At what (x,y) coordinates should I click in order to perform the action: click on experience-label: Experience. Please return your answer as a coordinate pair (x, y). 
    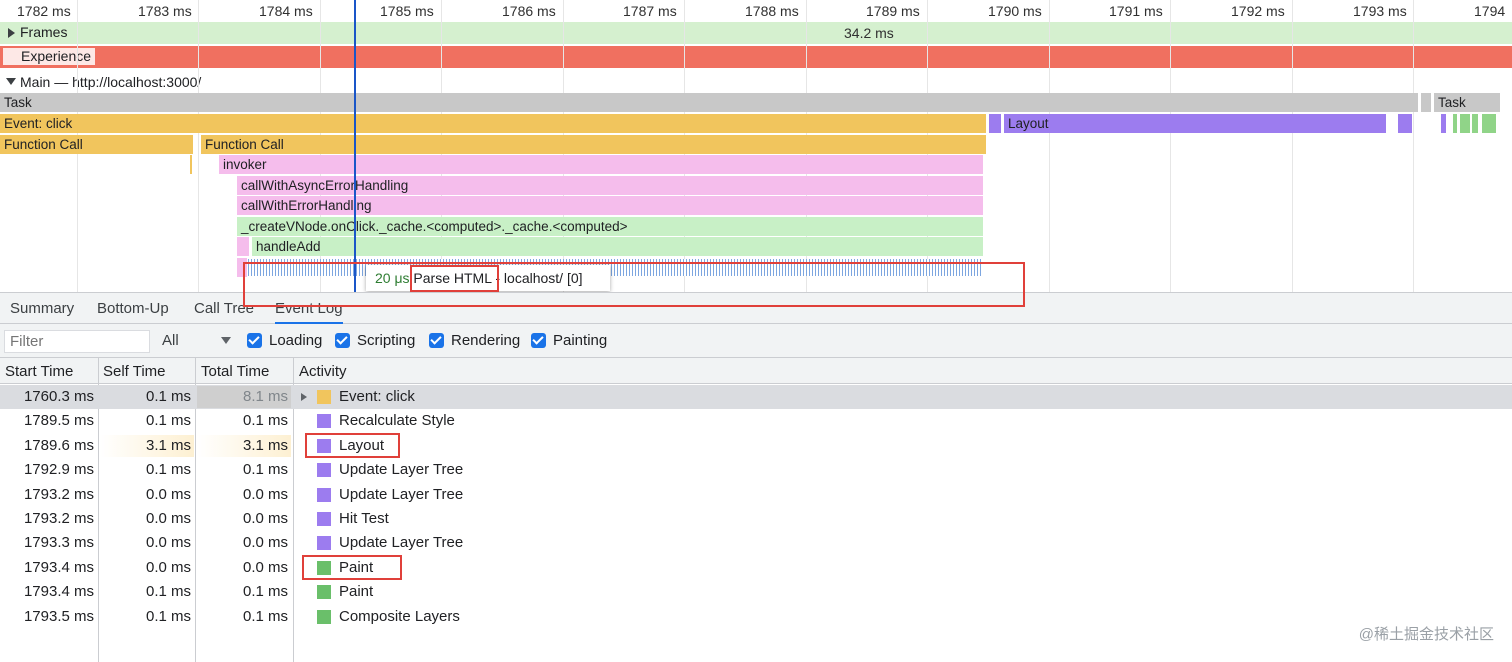
    Looking at the image, I should click on (49, 56).